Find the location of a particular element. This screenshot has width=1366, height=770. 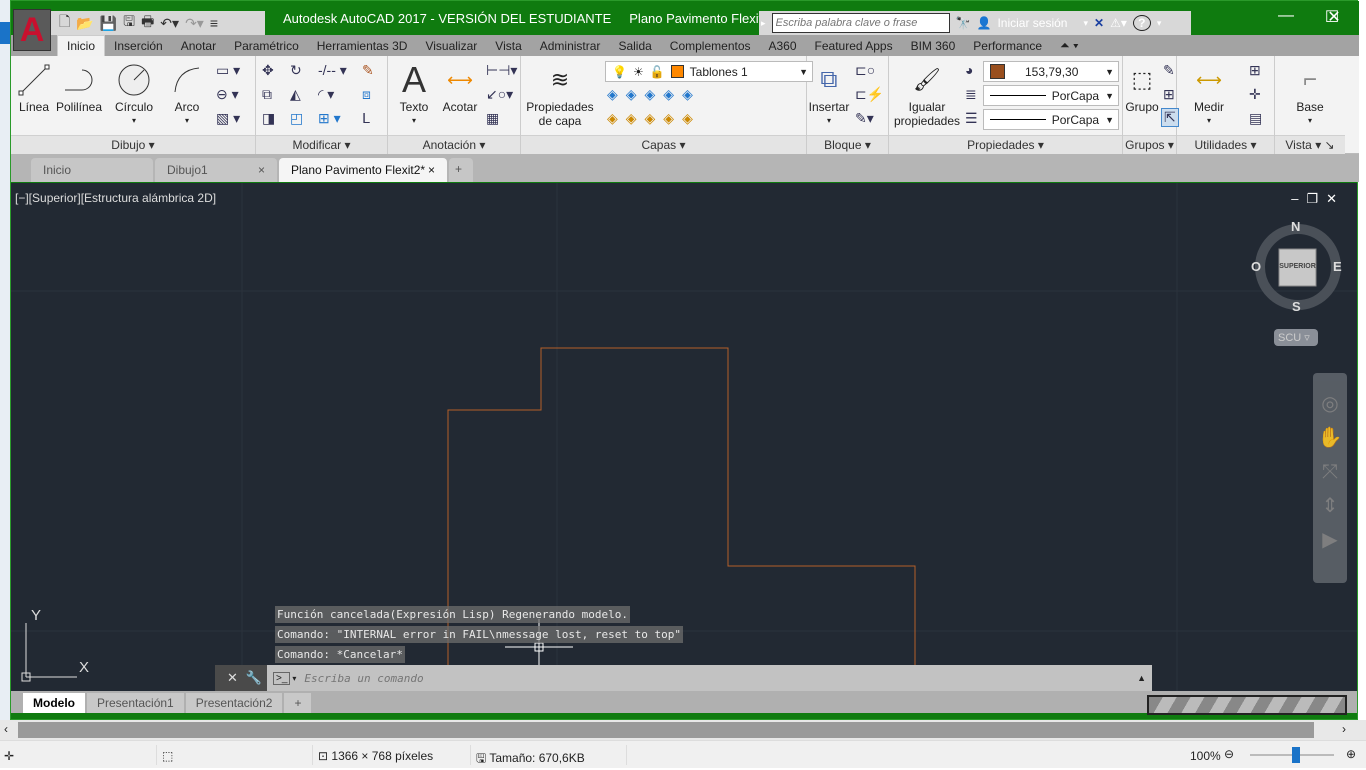

panel-label-capas: Capas ▾ is located at coordinates (663, 144).